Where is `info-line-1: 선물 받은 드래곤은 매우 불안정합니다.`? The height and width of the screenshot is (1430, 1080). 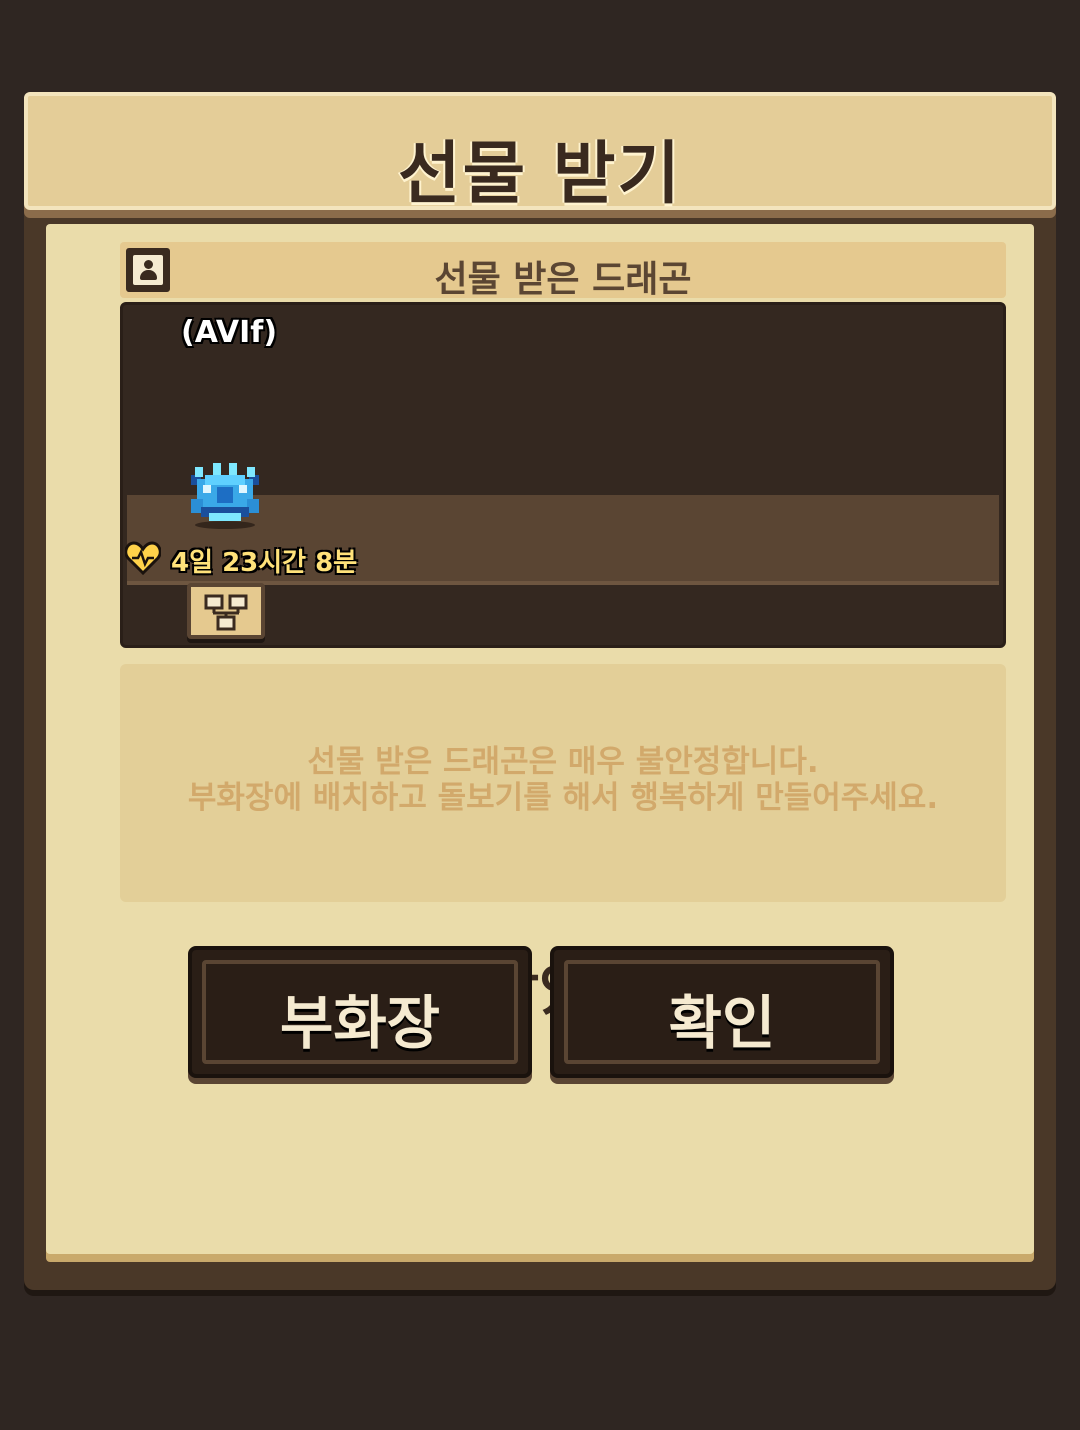
info-line-1: 선물 받은 드래곤은 매우 불안정합니다. is located at coordinates (563, 762).